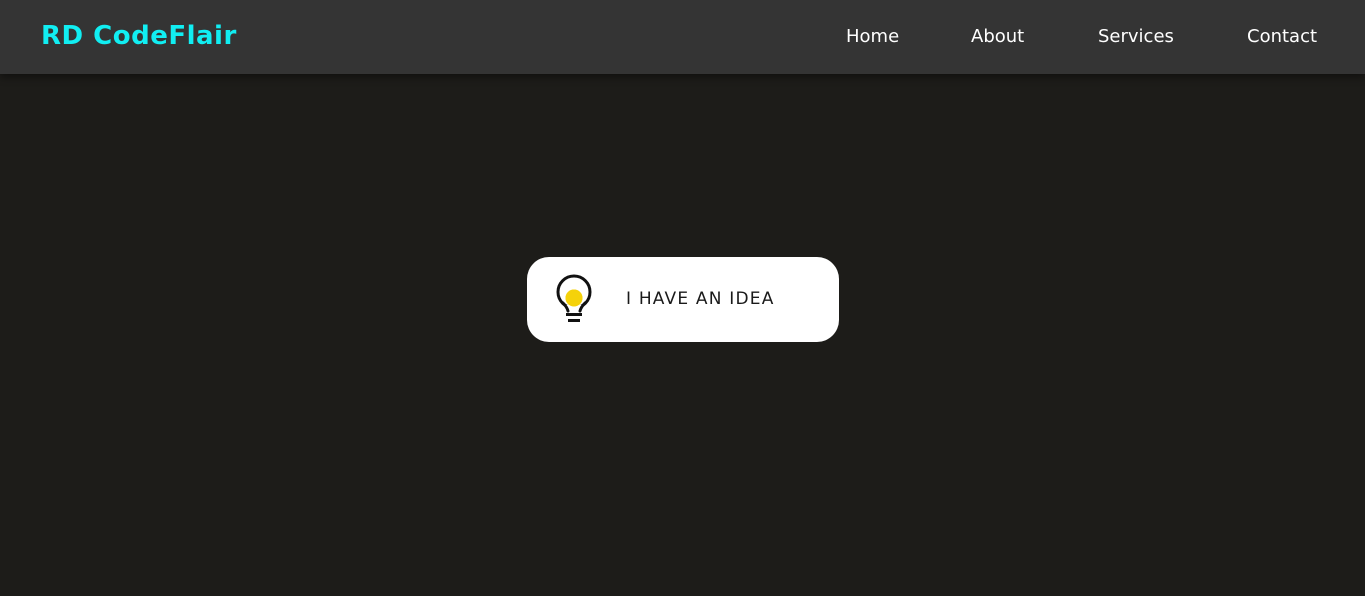  Describe the element at coordinates (139, 36) in the screenshot. I see `brand-logo: RD CodeFlair` at that location.